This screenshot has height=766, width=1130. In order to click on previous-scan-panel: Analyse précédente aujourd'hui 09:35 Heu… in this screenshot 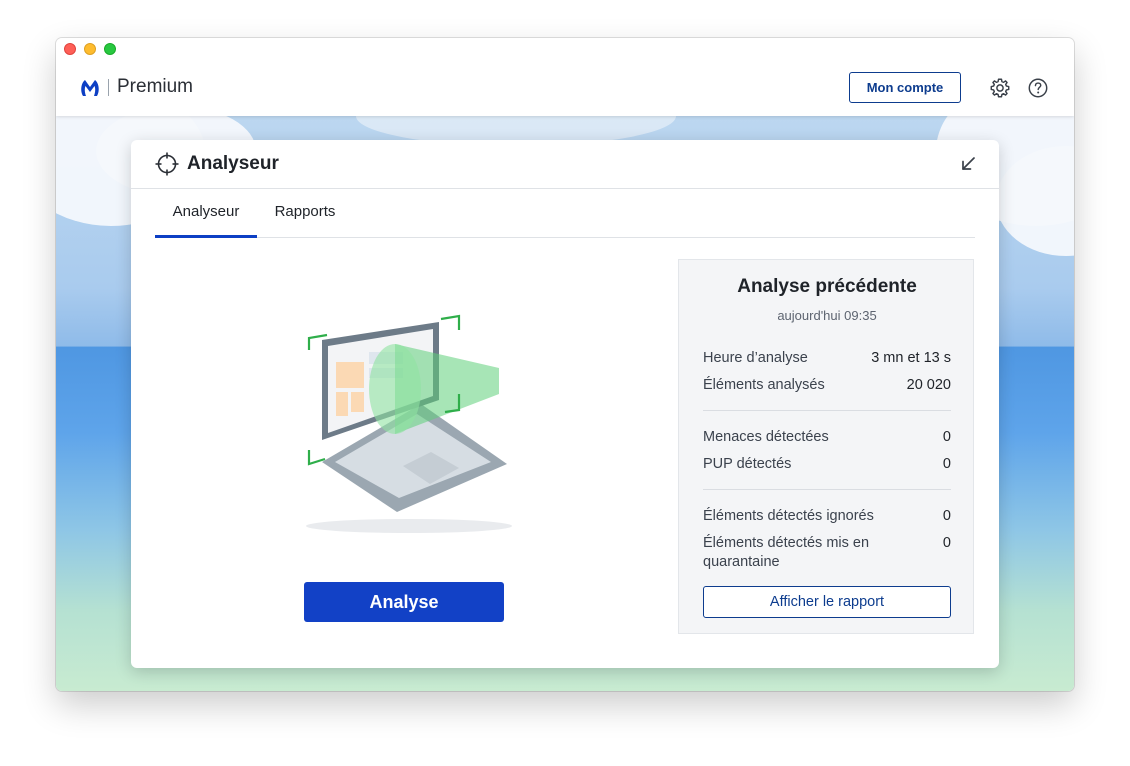, I will do `click(826, 446)`.